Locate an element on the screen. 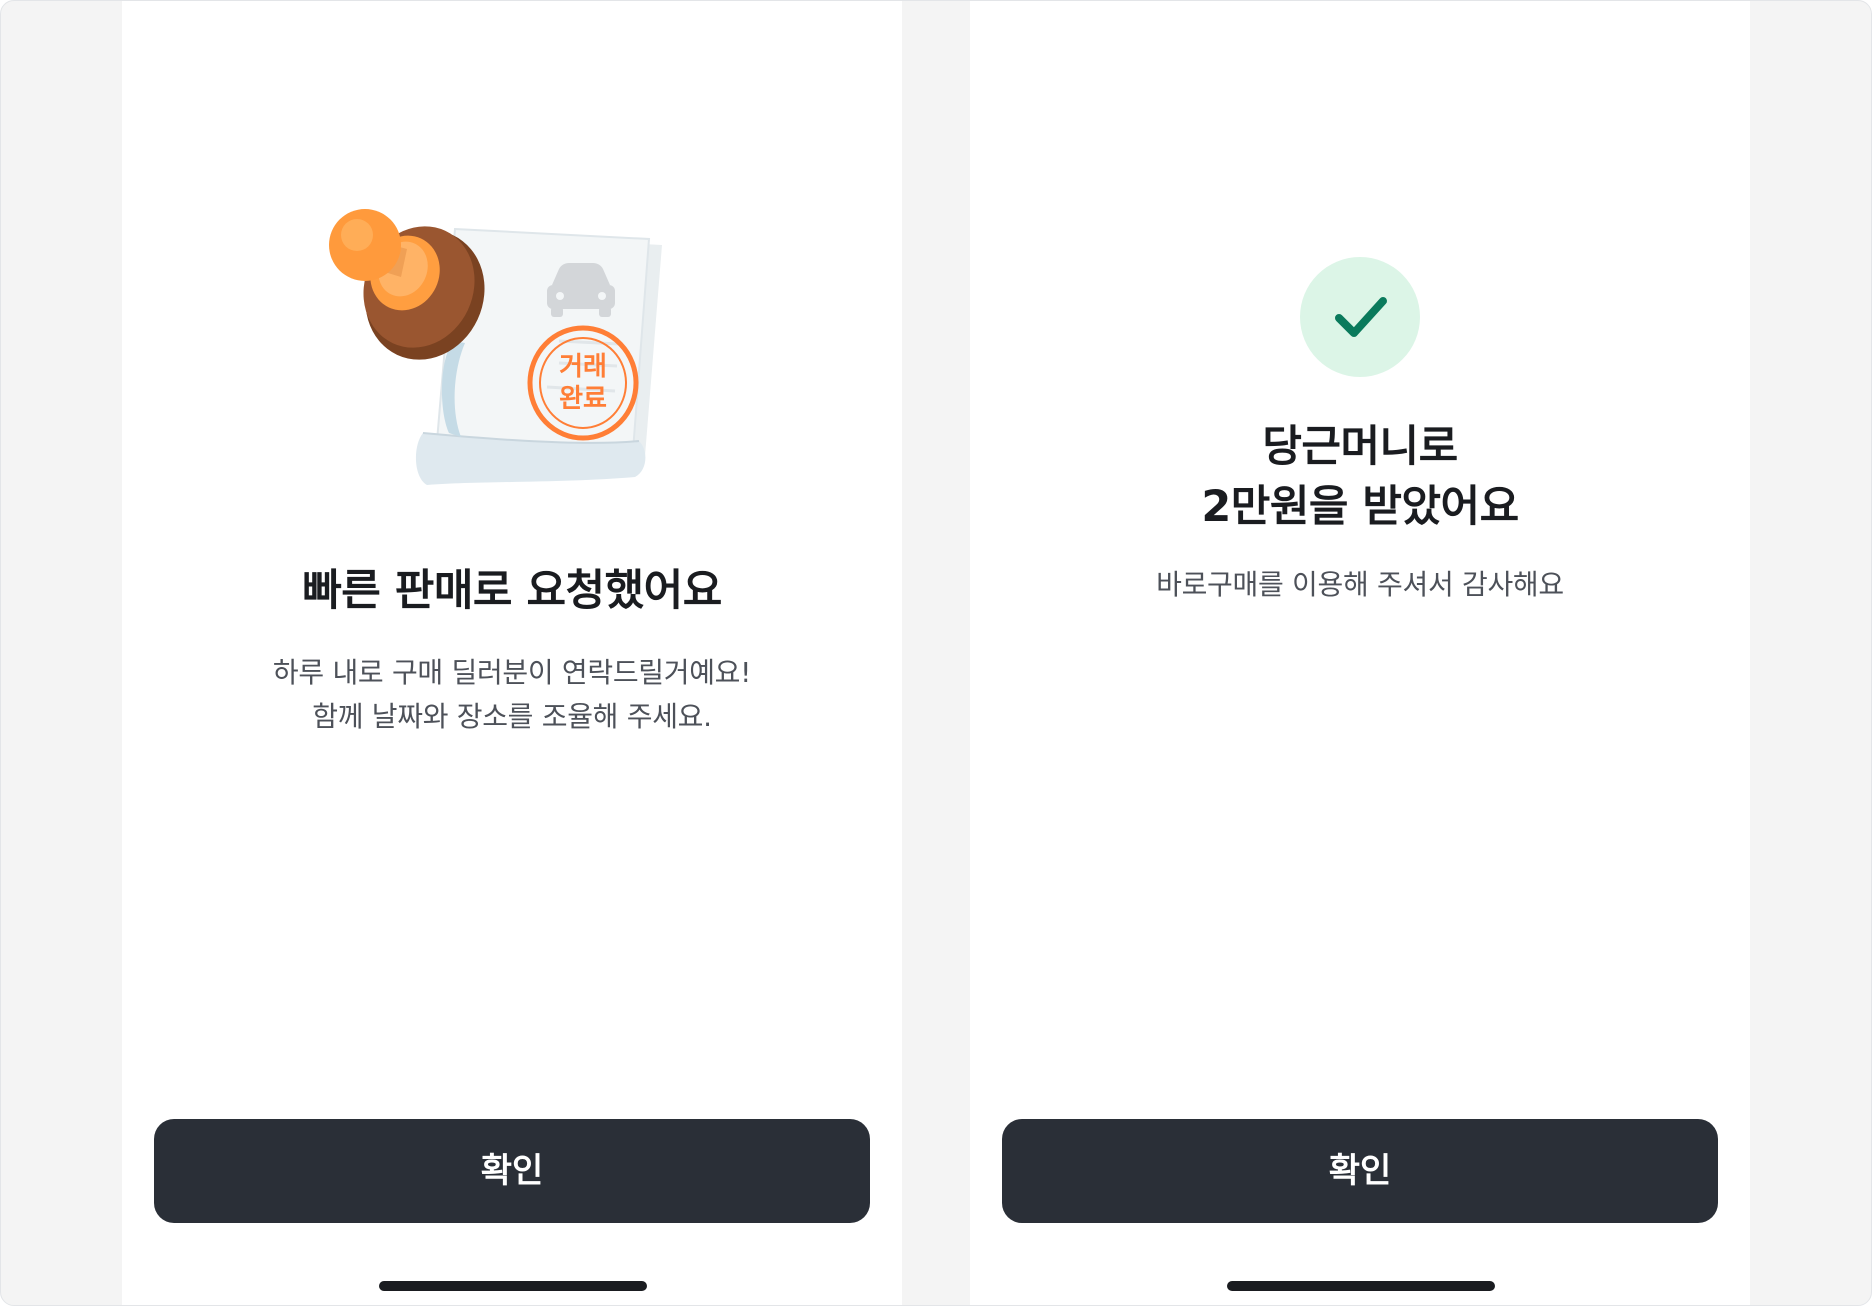 The height and width of the screenshot is (1306, 1872). page-subtitle: 바로구매를 이용해 주셔서 감사해요 is located at coordinates (1360, 584).